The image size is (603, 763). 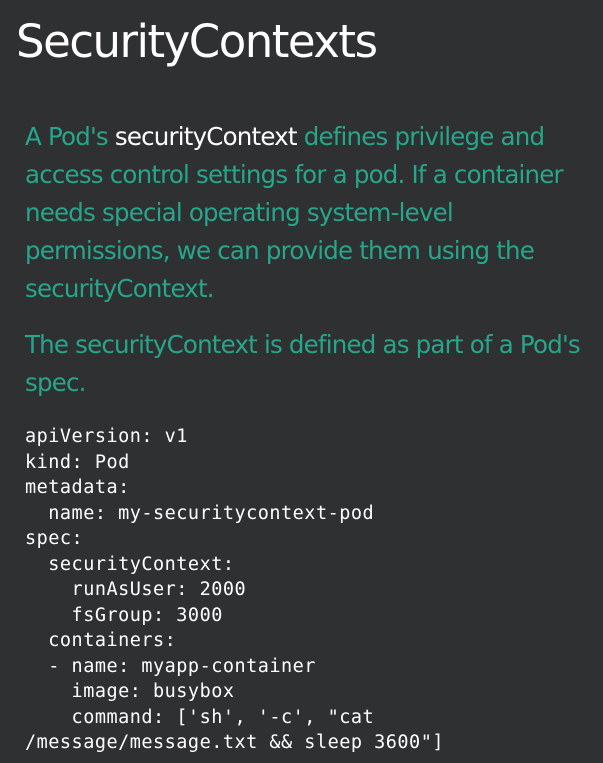 What do you see at coordinates (130, 564) in the screenshot?
I see `code-line: securityContext:` at bounding box center [130, 564].